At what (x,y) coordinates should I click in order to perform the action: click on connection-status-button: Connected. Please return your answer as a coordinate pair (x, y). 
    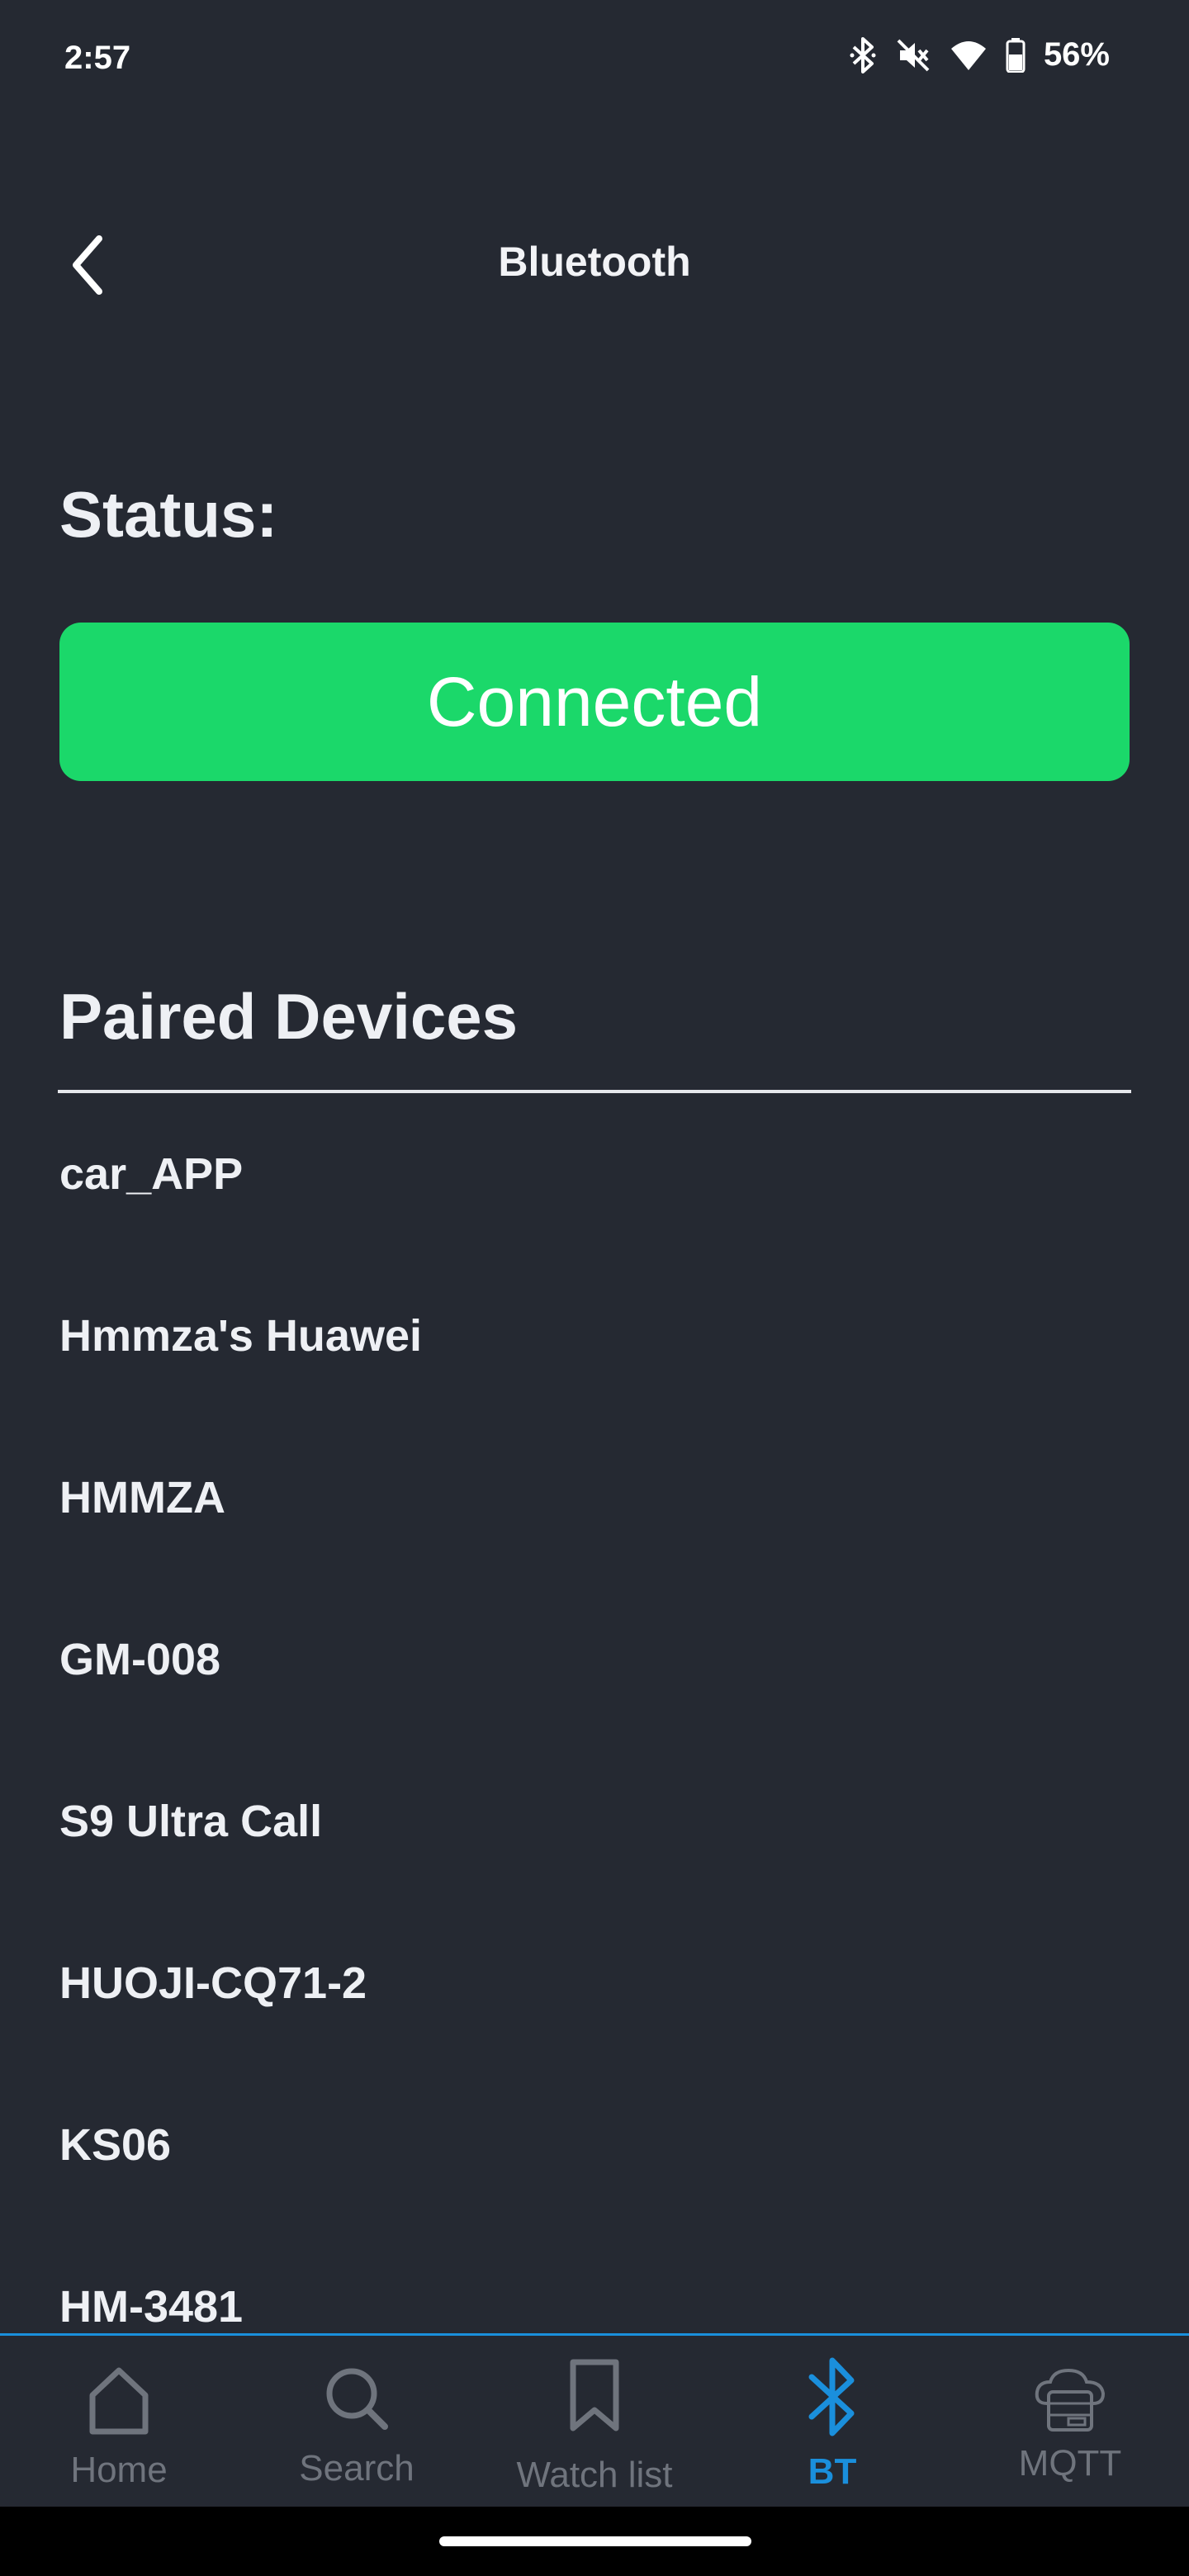
    Looking at the image, I should click on (594, 702).